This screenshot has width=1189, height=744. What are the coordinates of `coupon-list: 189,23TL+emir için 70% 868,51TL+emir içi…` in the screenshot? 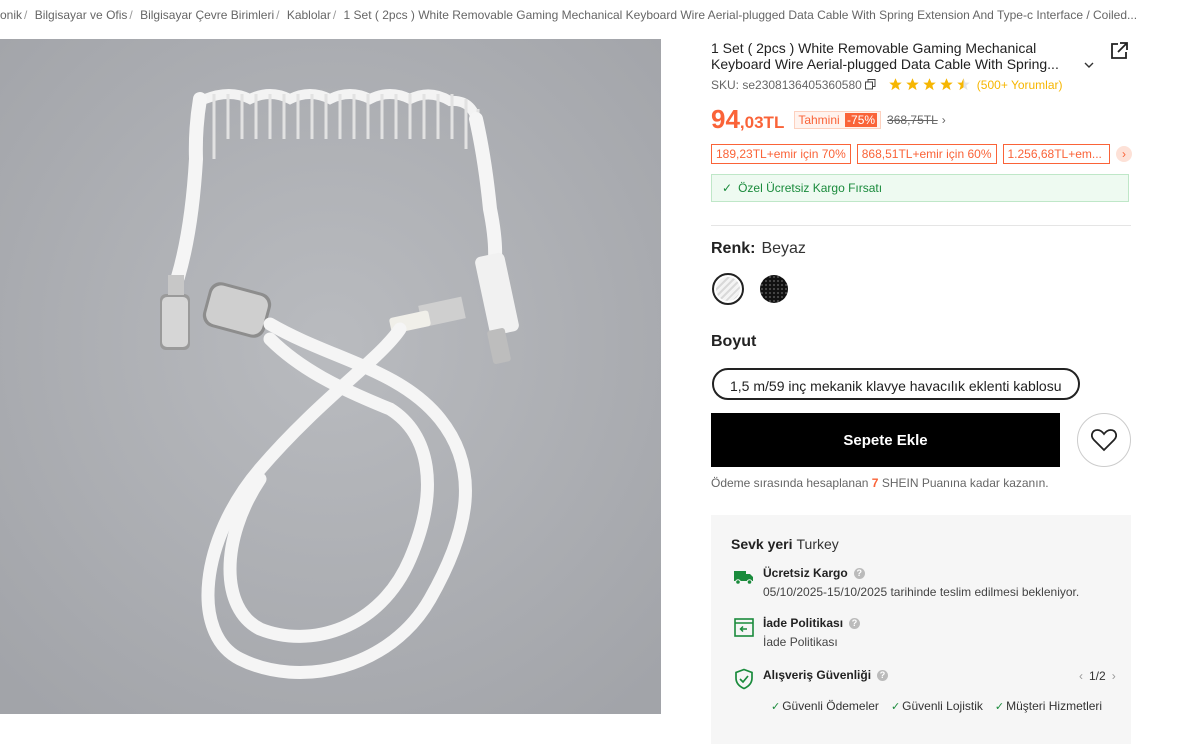 It's located at (910, 154).